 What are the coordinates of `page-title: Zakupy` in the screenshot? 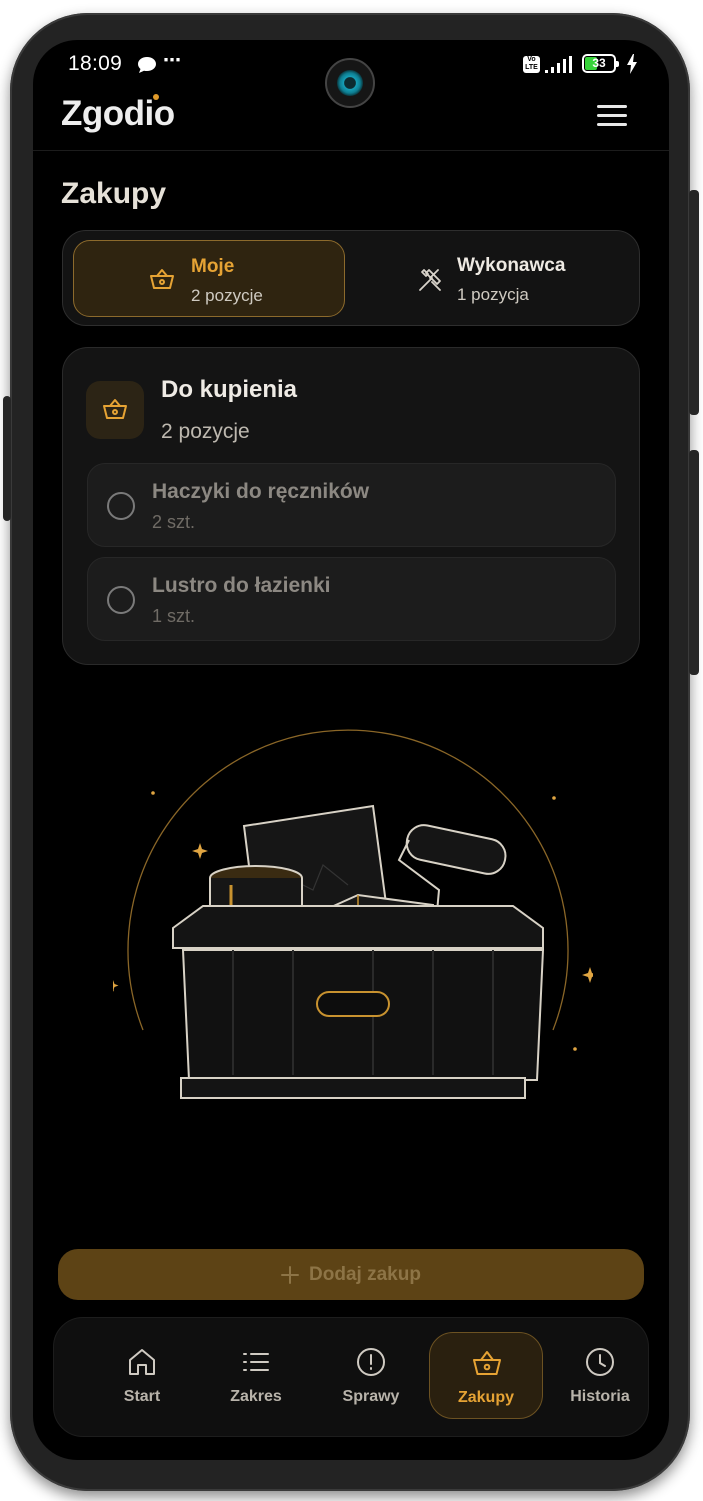 It's located at (114, 193).